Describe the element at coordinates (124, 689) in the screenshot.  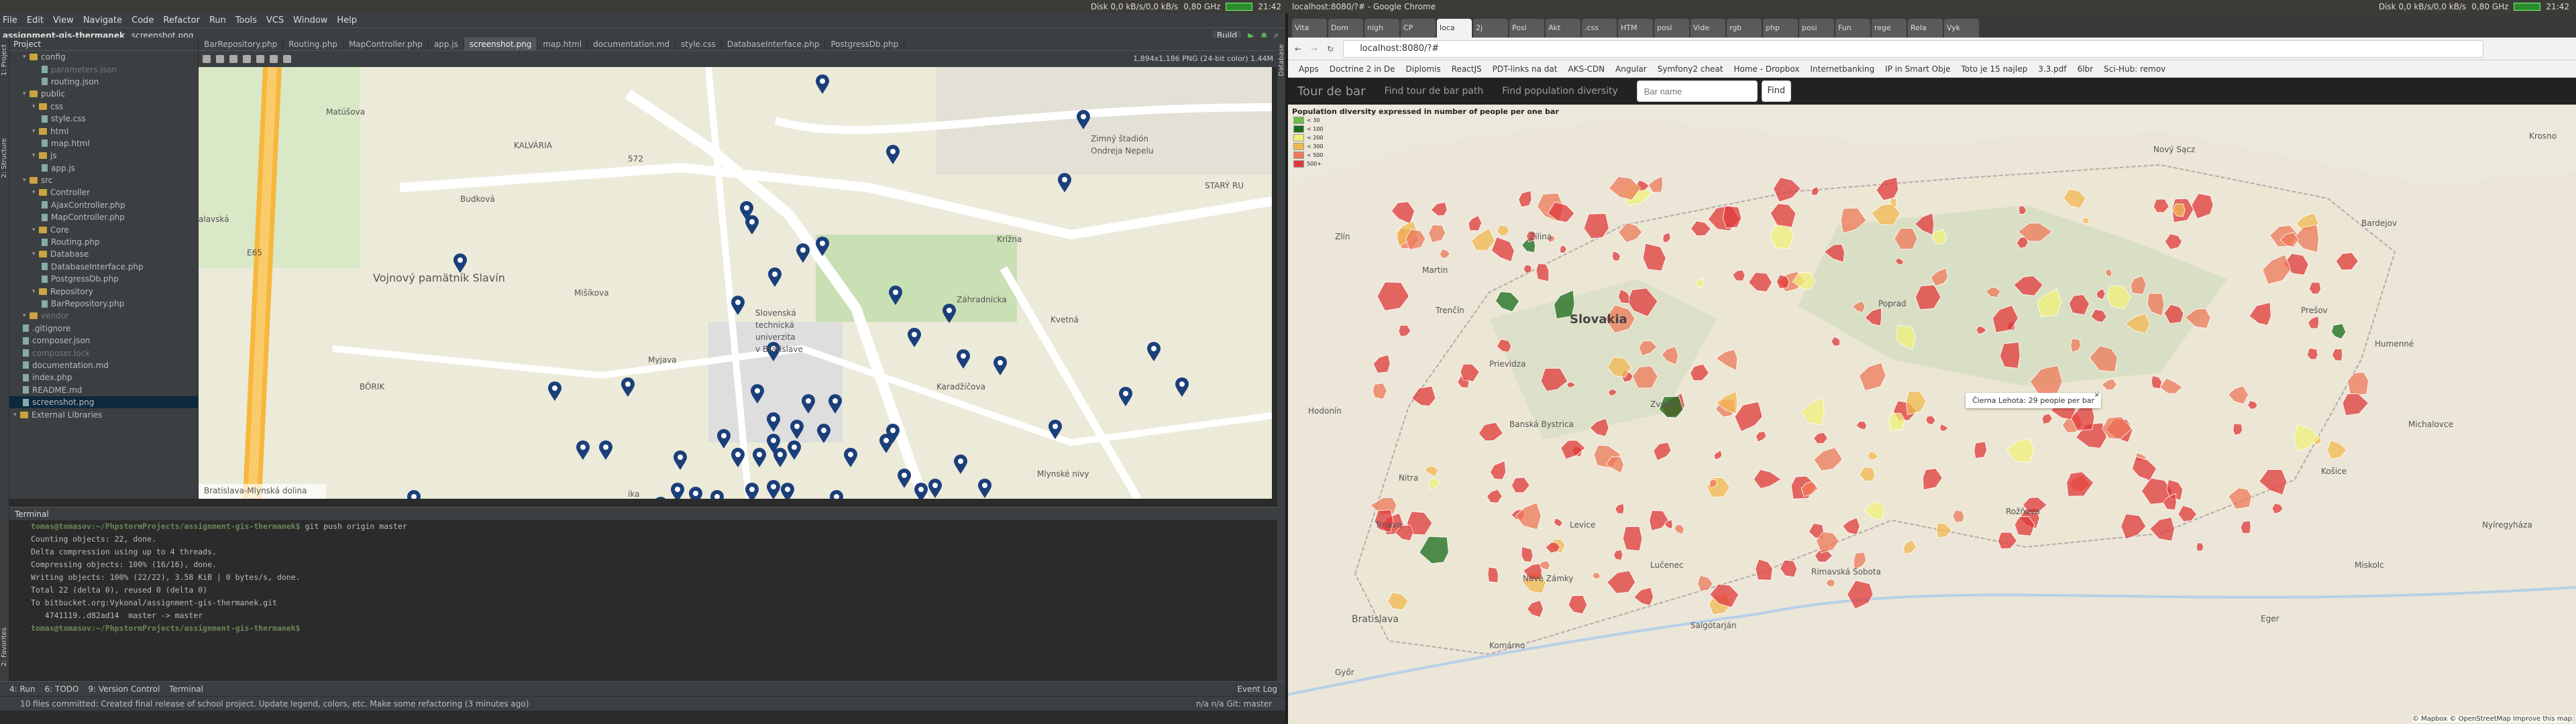
I see `tool-window-button: 9: Version Control` at that location.